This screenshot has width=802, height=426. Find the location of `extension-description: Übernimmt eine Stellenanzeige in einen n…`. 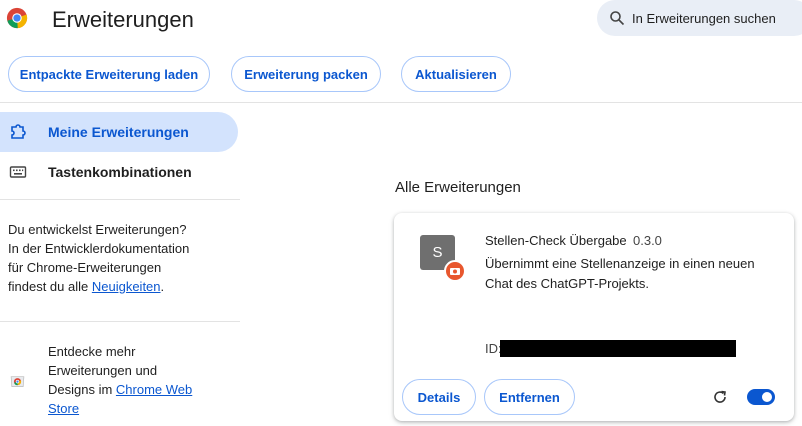

extension-description: Übernimmt eine Stellenanzeige in einen n… is located at coordinates (620, 273).